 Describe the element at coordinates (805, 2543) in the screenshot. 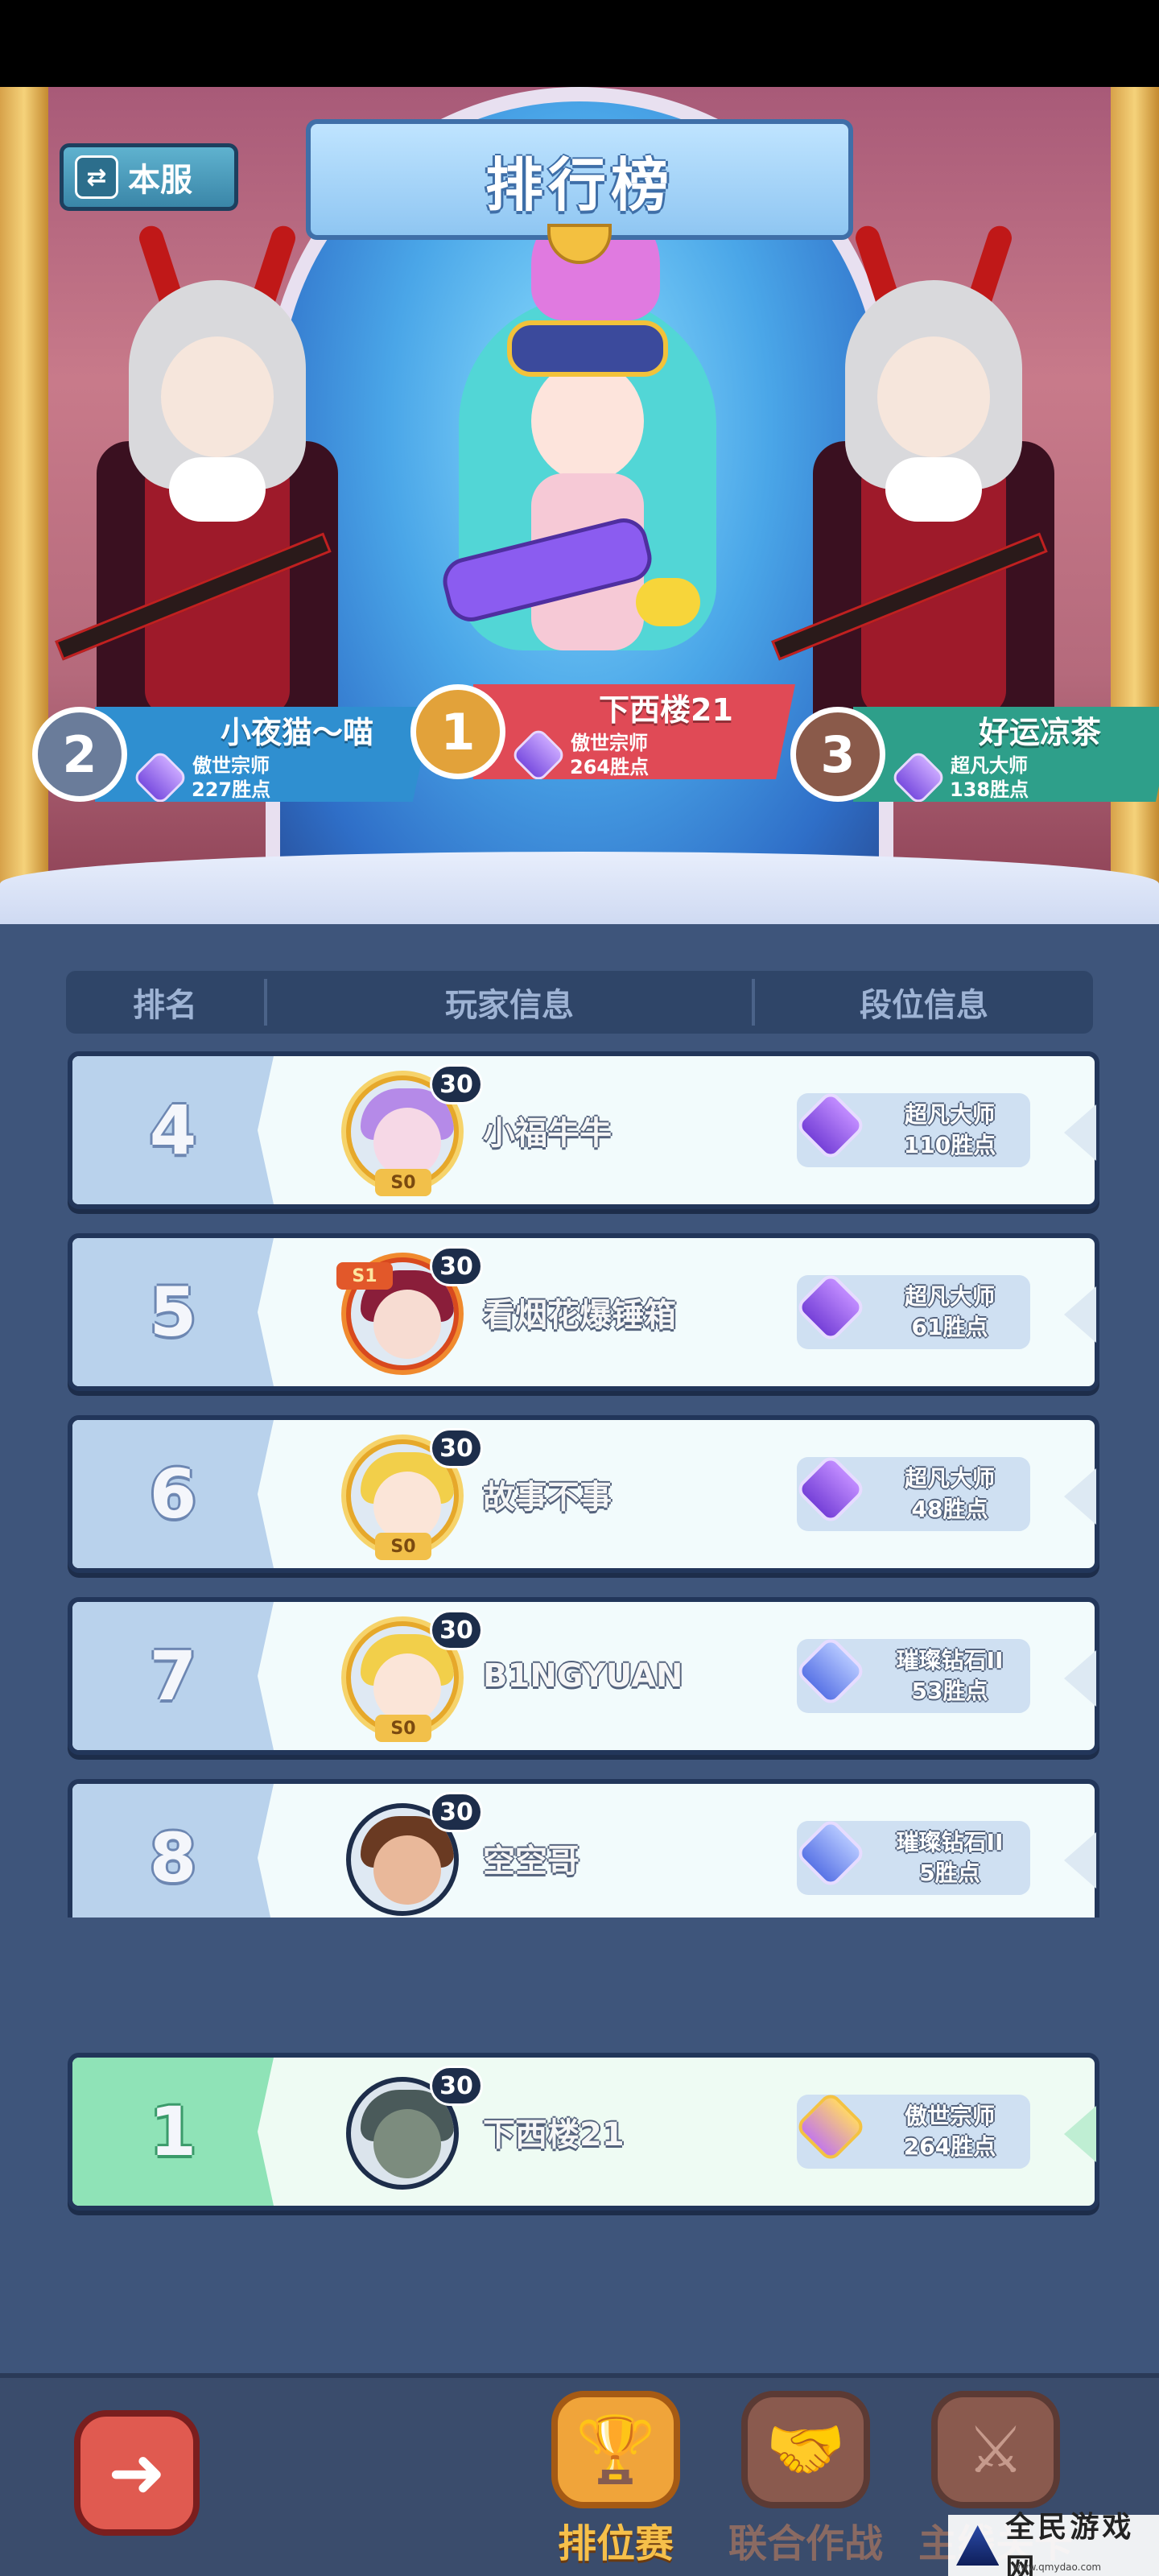

I see `tab-label: 联合作战` at that location.